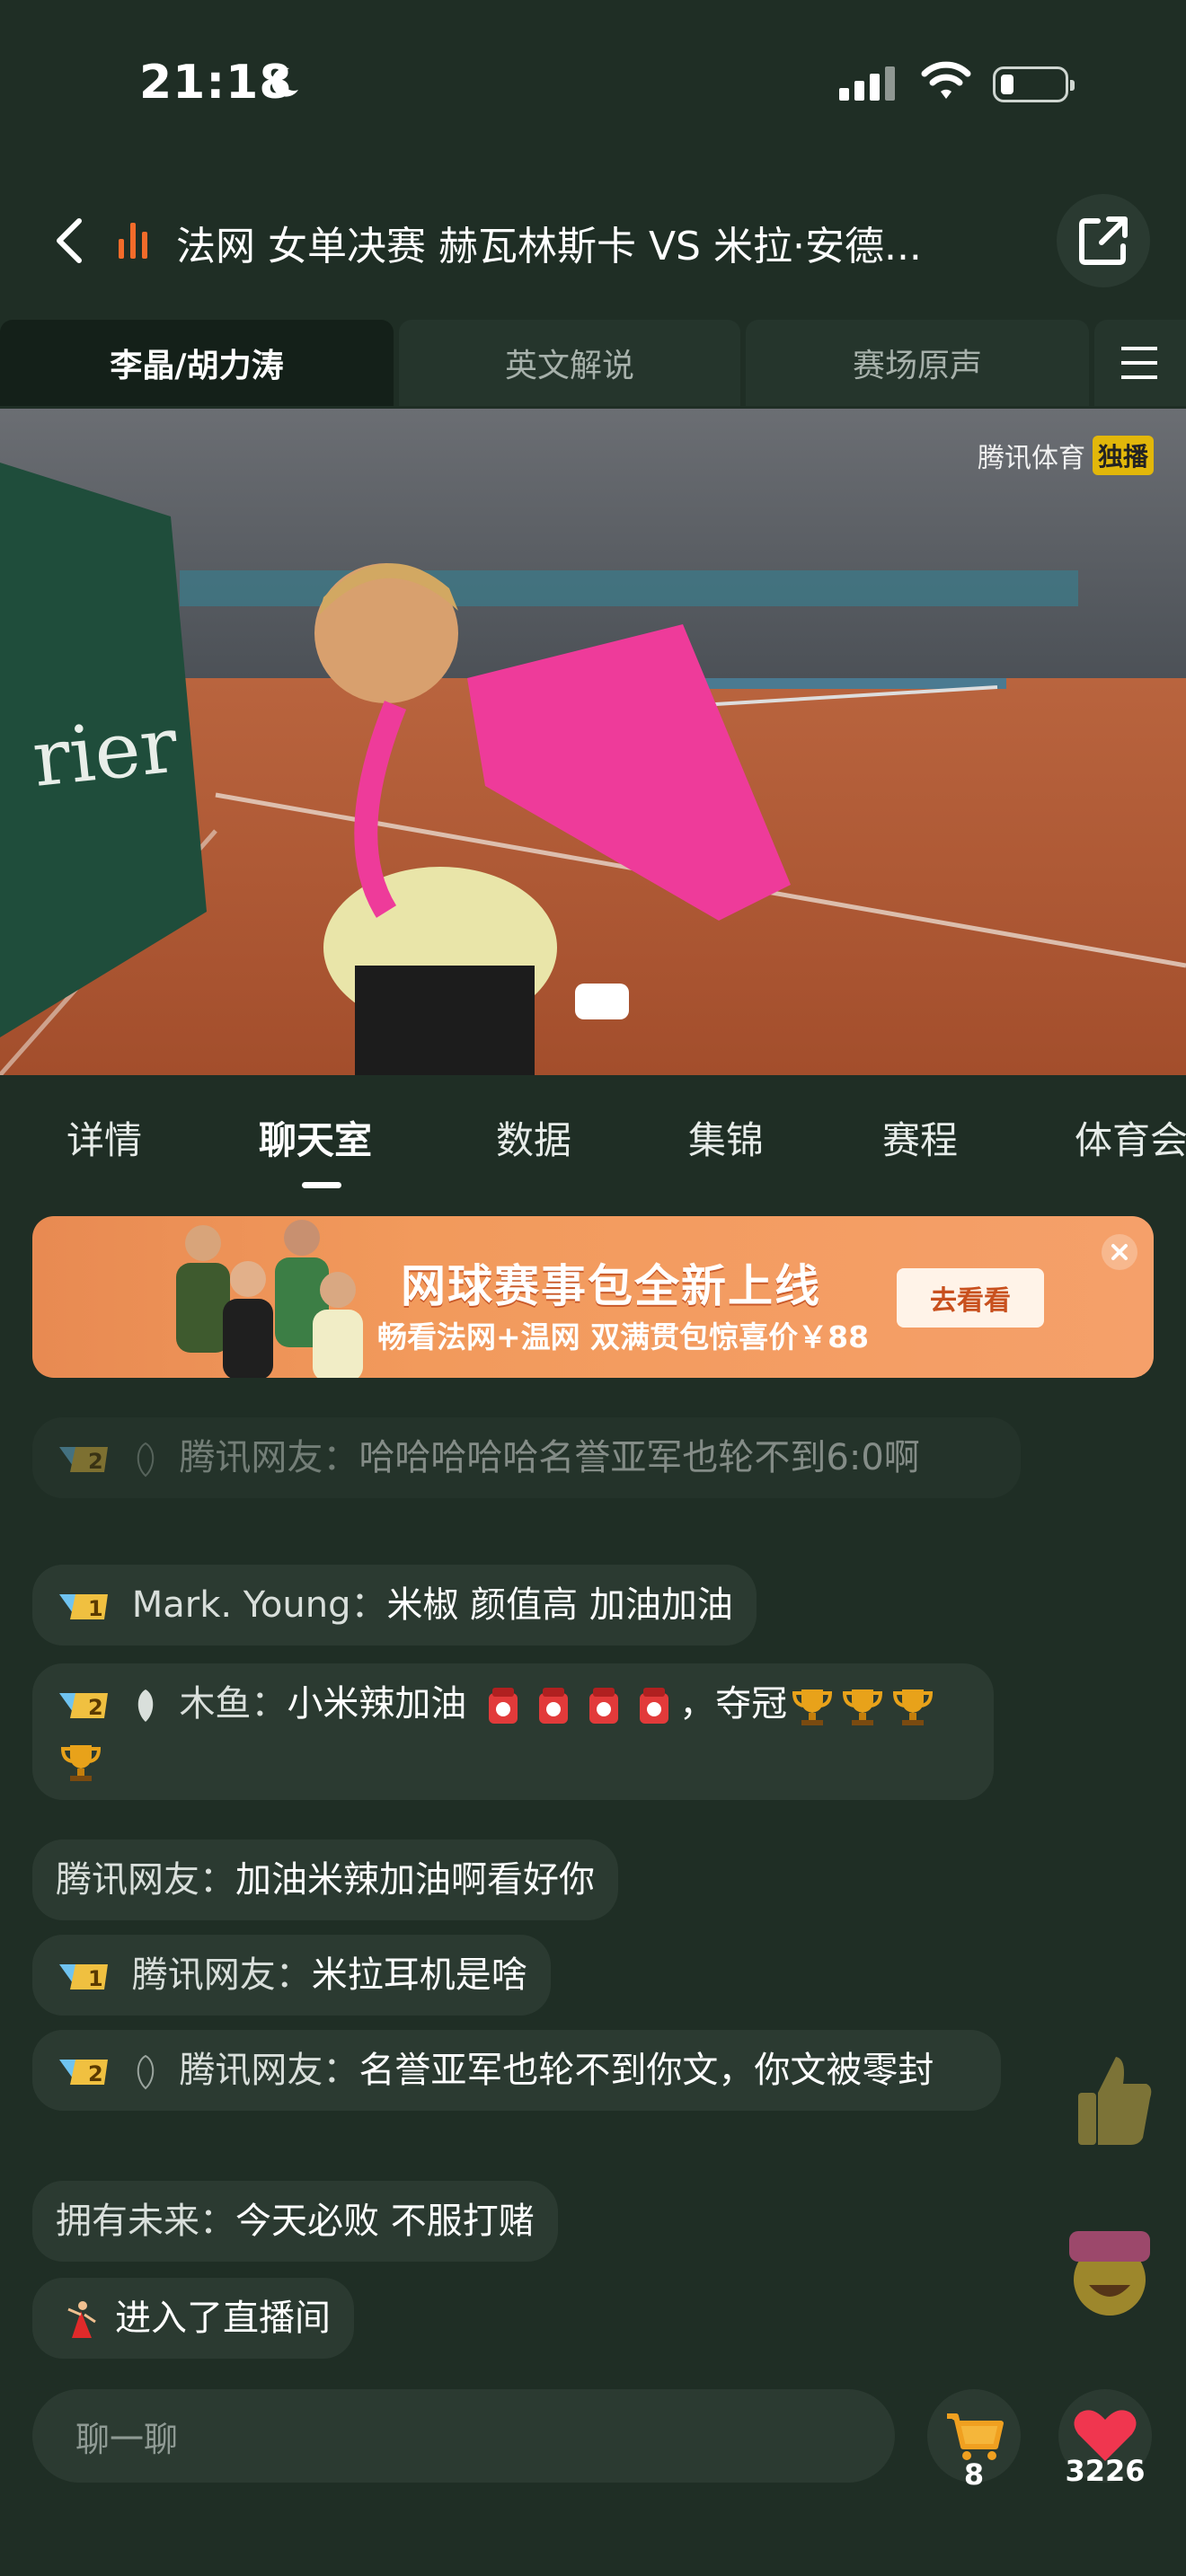 The image size is (1186, 2576). I want to click on share-button, so click(1103, 240).